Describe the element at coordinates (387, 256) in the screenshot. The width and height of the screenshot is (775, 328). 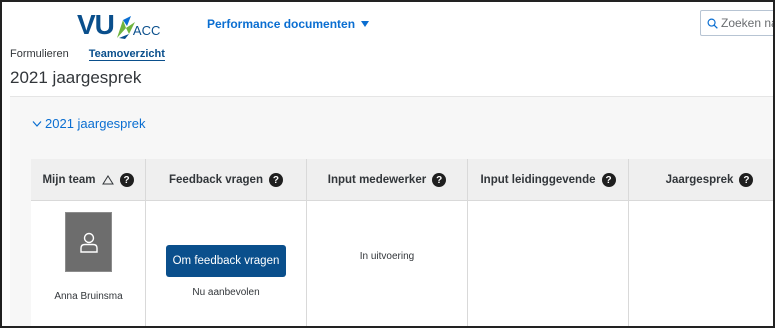
I see `status-text: In uitvoering` at that location.